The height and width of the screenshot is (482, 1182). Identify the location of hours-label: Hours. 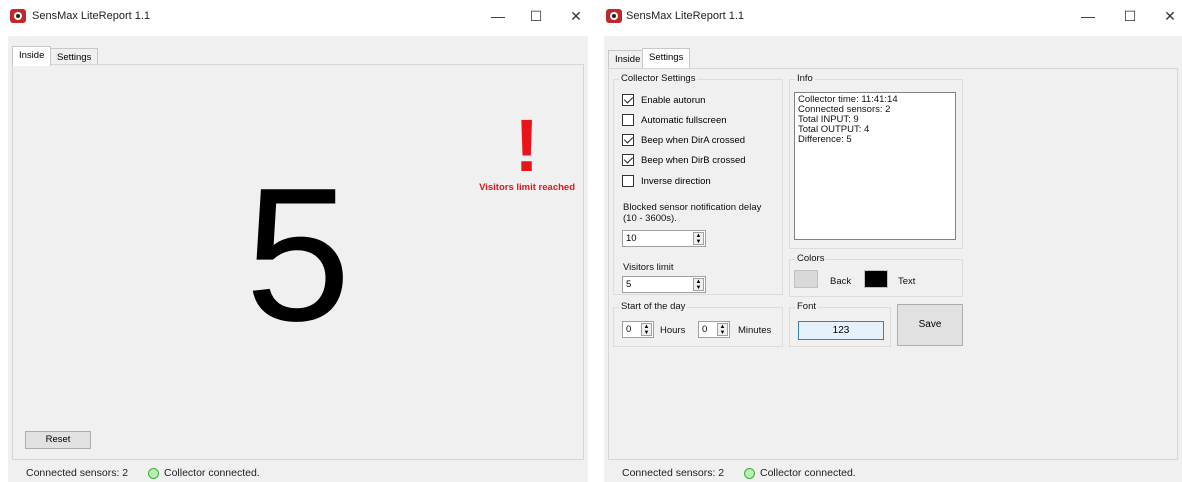
(673, 330).